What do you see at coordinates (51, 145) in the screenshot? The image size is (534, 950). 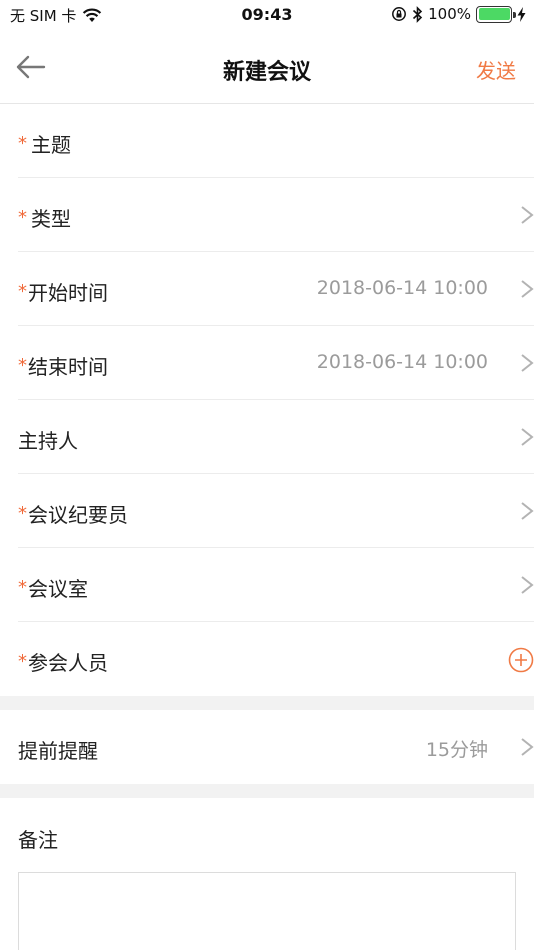 I see `form-row-label-text: 主题` at bounding box center [51, 145].